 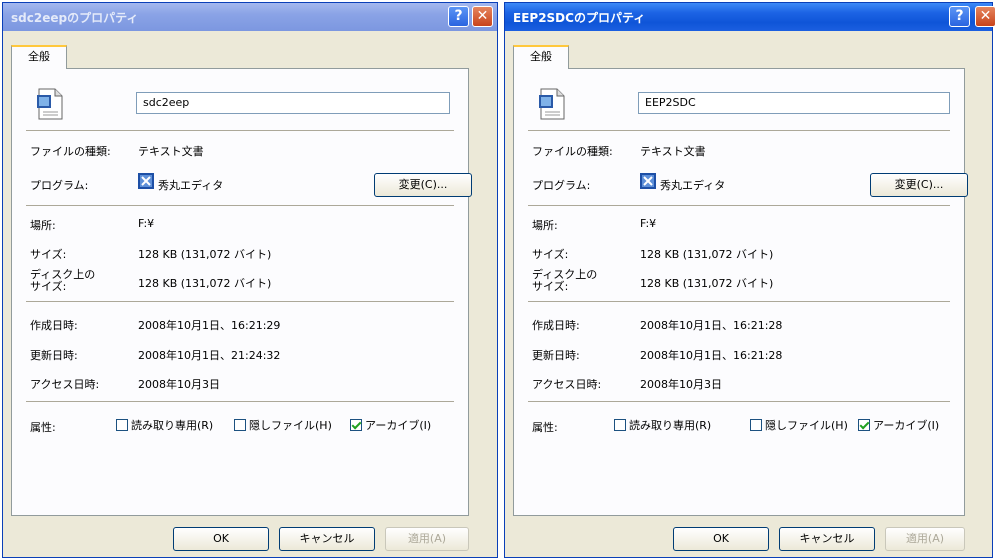 What do you see at coordinates (794, 103) in the screenshot?
I see `file-name-input: EEP2SDC` at bounding box center [794, 103].